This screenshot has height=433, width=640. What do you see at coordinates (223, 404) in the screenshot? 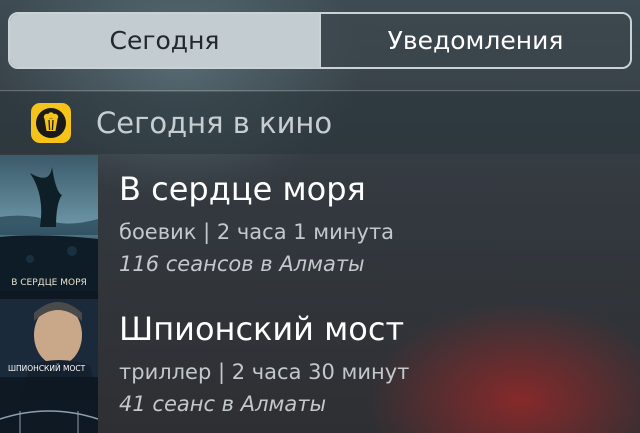
I see `movie-sessions: 41 сеанс в Алматы` at bounding box center [223, 404].